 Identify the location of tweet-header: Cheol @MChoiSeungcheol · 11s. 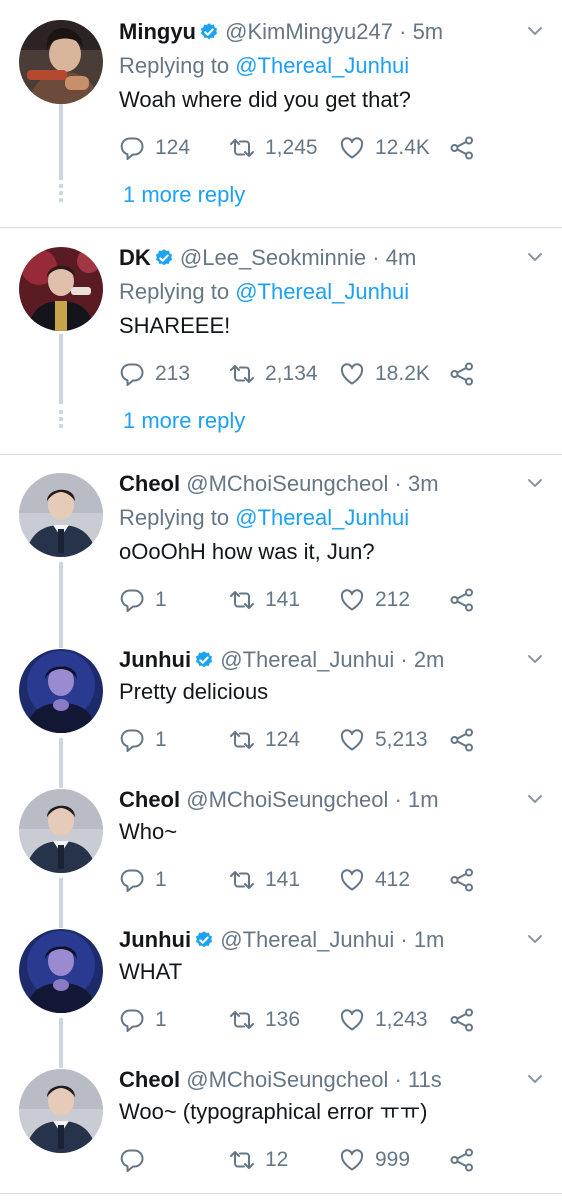
(280, 1080).